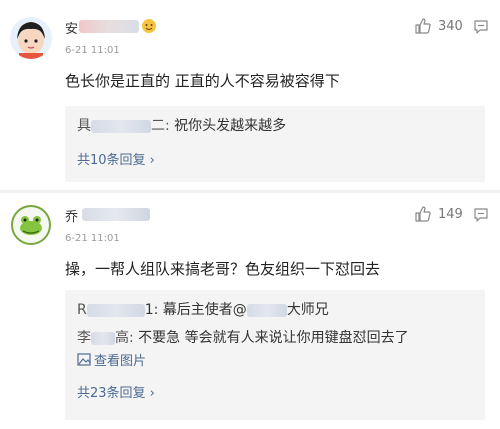 The image size is (500, 429). I want to click on comment-text: 色长你是正直的 正直的人不容易被容得下, so click(202, 81).